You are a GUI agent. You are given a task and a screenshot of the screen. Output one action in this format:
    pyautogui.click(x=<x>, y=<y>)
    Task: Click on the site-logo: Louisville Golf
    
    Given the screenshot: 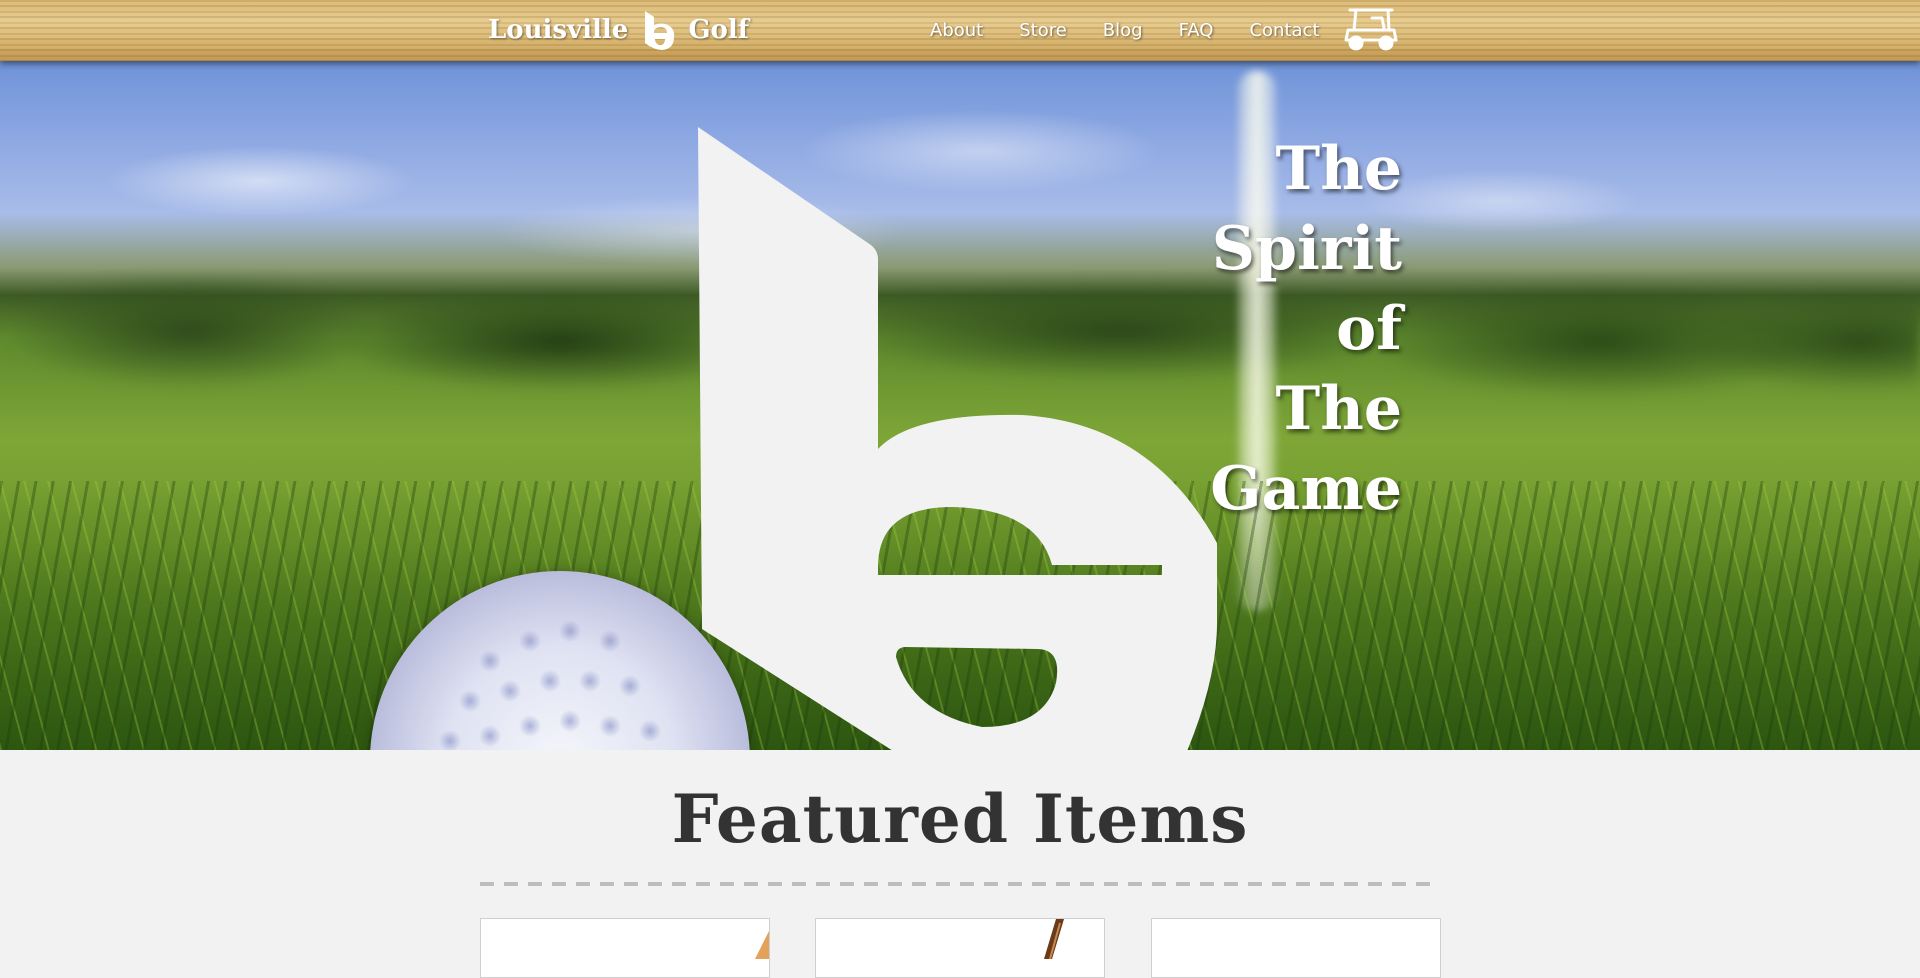 What is the action you would take?
    pyautogui.click(x=618, y=30)
    